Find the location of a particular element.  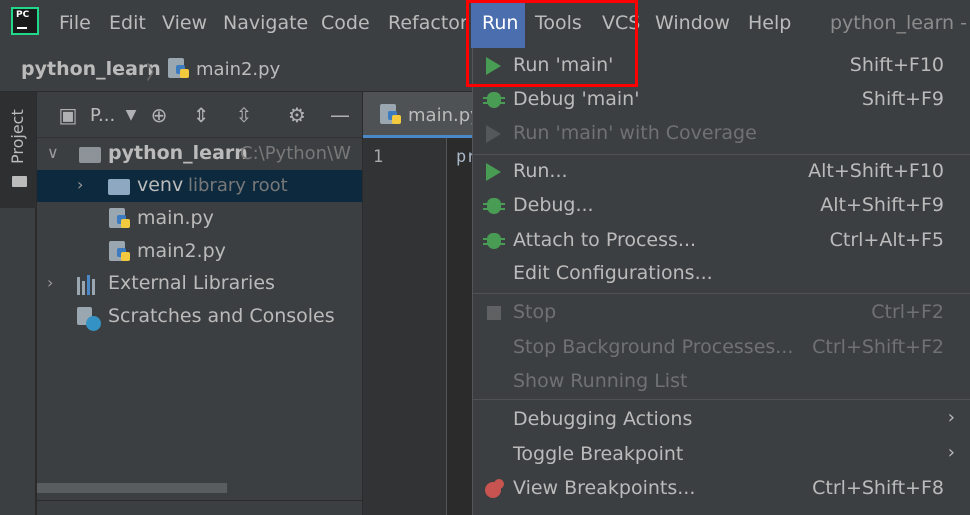

tree-item-label: venv is located at coordinates (160, 185).